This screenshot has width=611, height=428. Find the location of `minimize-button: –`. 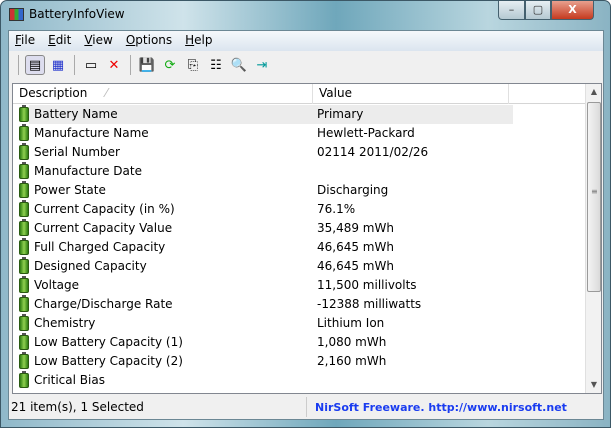

minimize-button: – is located at coordinates (511, 10).